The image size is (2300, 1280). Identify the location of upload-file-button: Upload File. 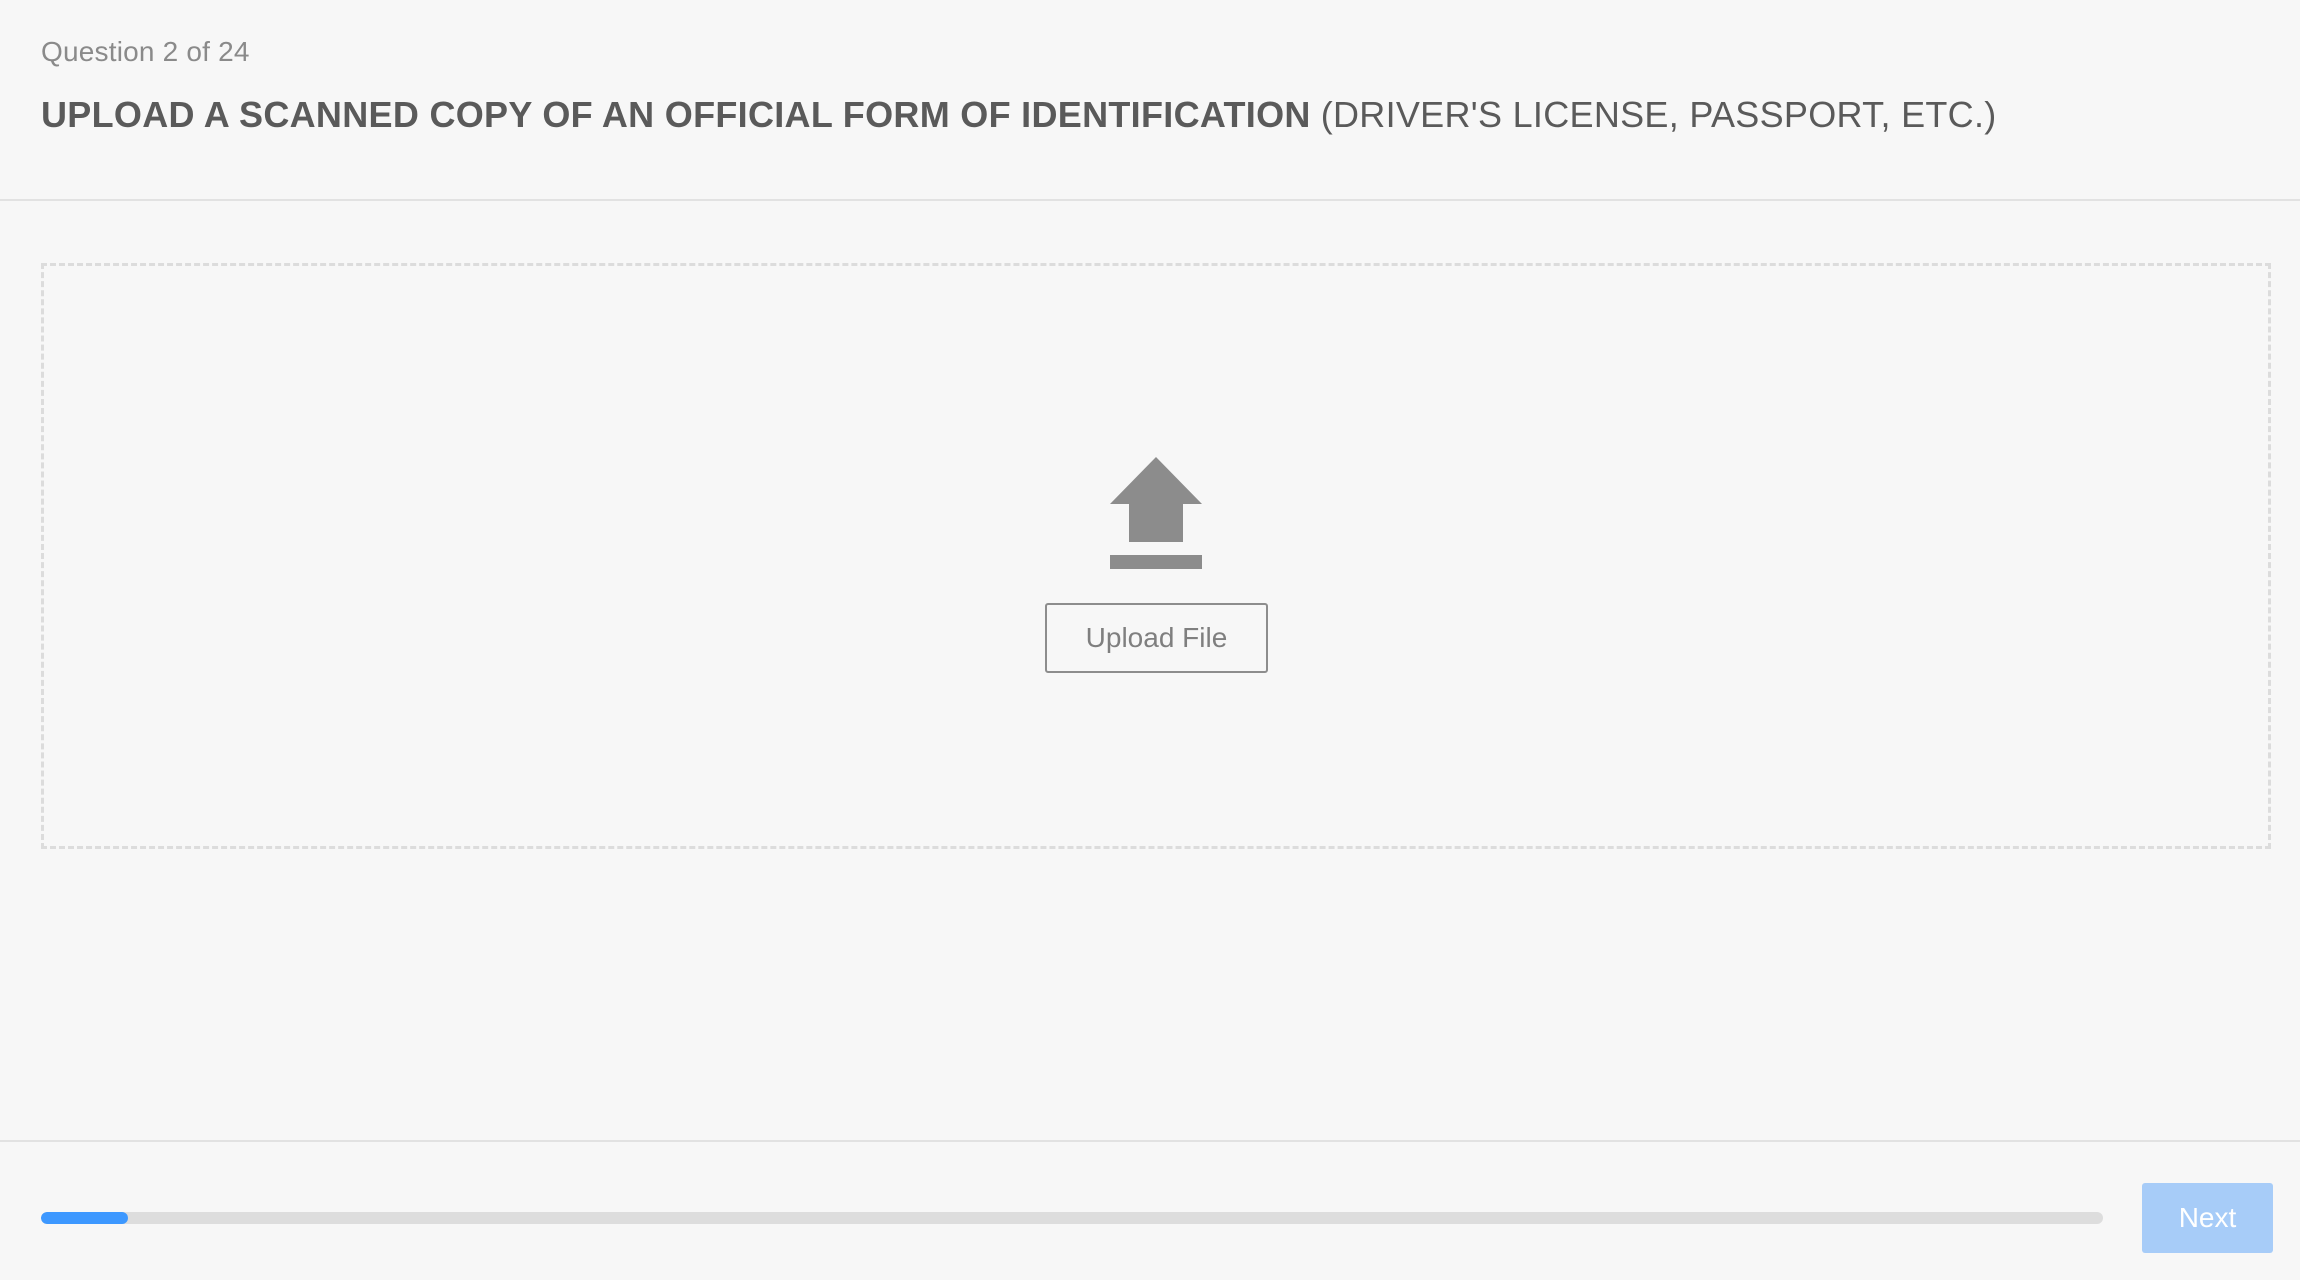
(1156, 638).